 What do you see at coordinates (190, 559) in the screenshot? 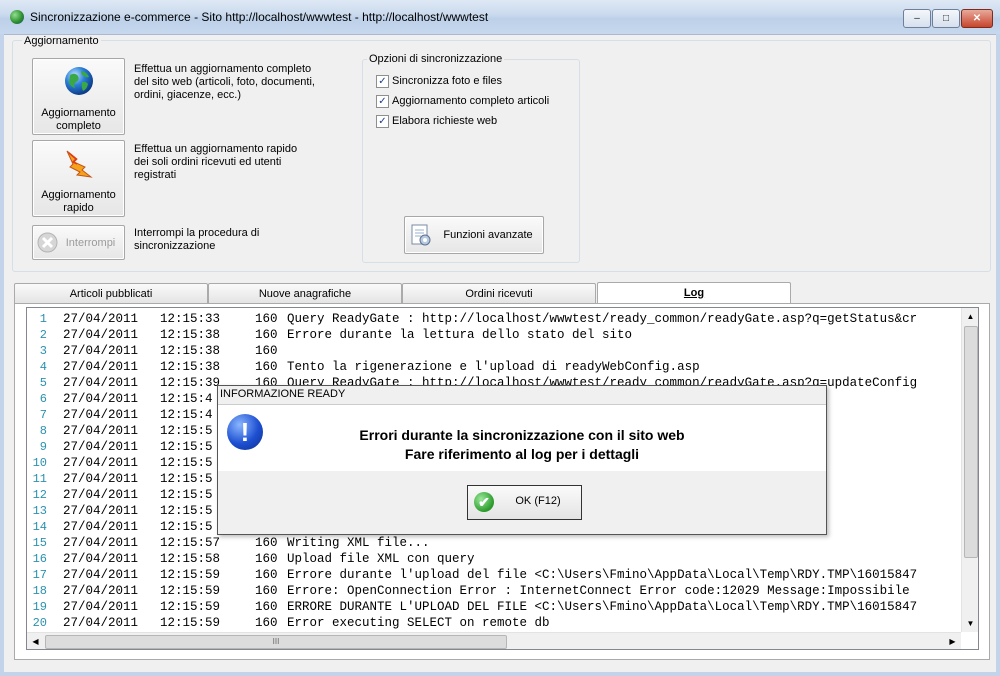
I see `log-time: 12:15:58` at bounding box center [190, 559].